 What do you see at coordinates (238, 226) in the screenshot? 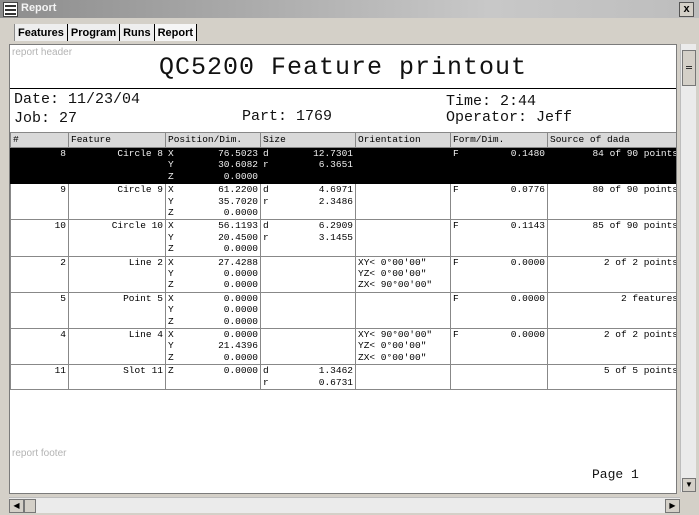
I see `axis-value: 56.1193` at bounding box center [238, 226].